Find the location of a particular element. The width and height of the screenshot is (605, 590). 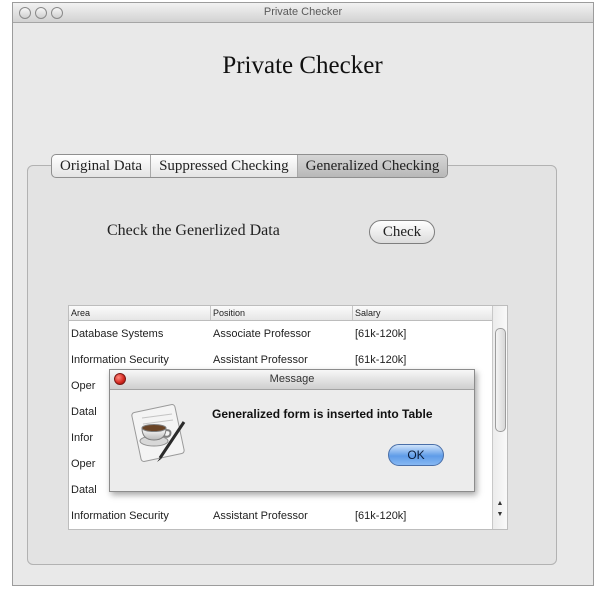

column-header-salary: Salary is located at coordinates (423, 313).